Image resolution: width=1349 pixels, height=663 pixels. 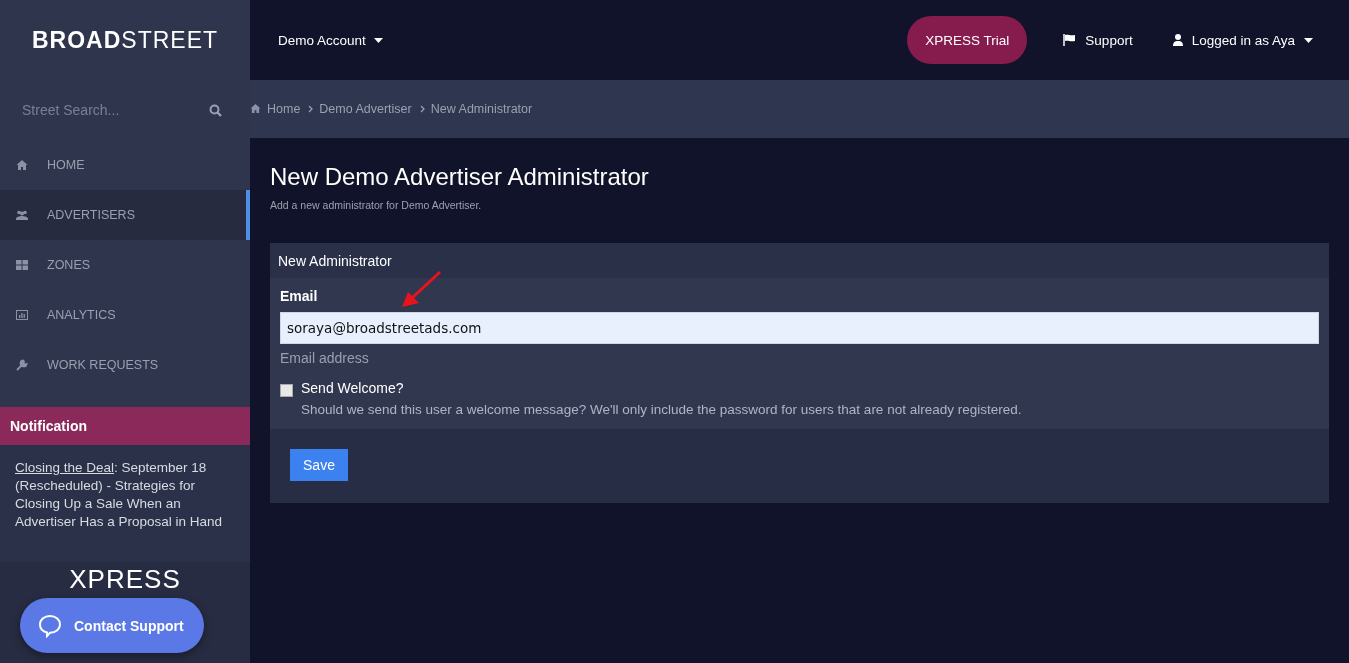 I want to click on support-link: Support, so click(x=1098, y=40).